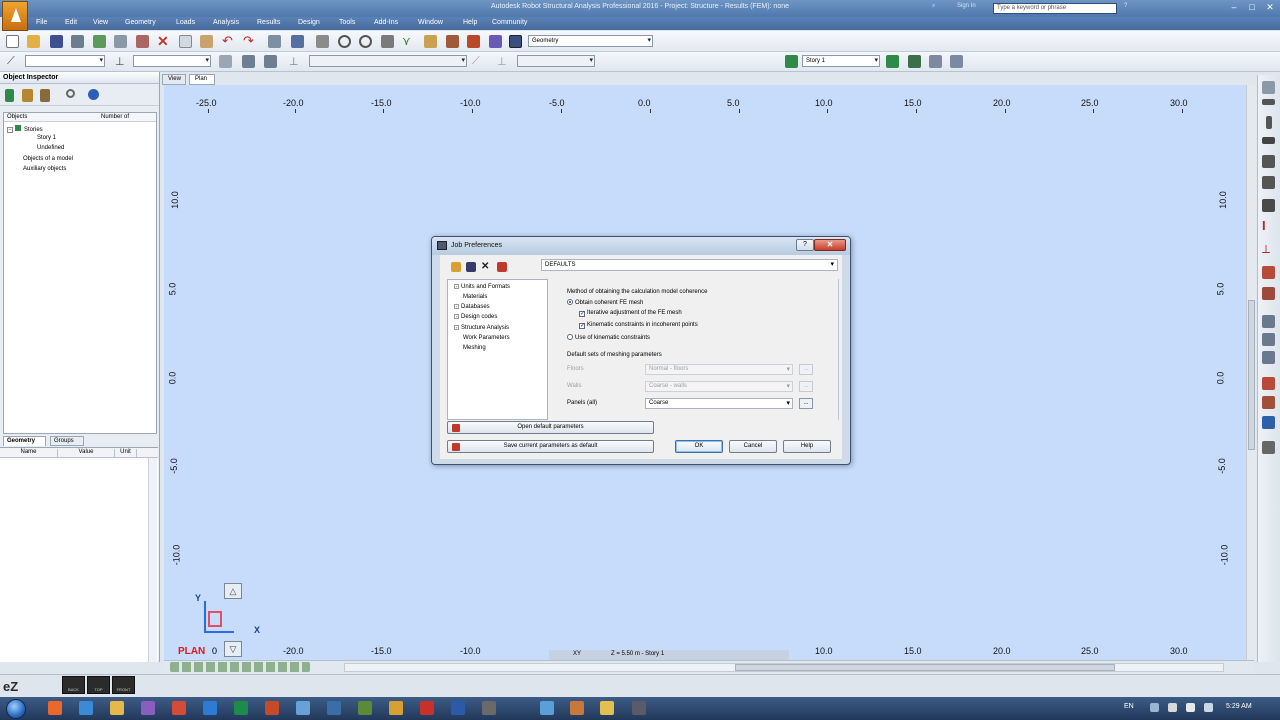 The width and height of the screenshot is (1280, 720). I want to click on objects-column-header: Objects, so click(17, 117).